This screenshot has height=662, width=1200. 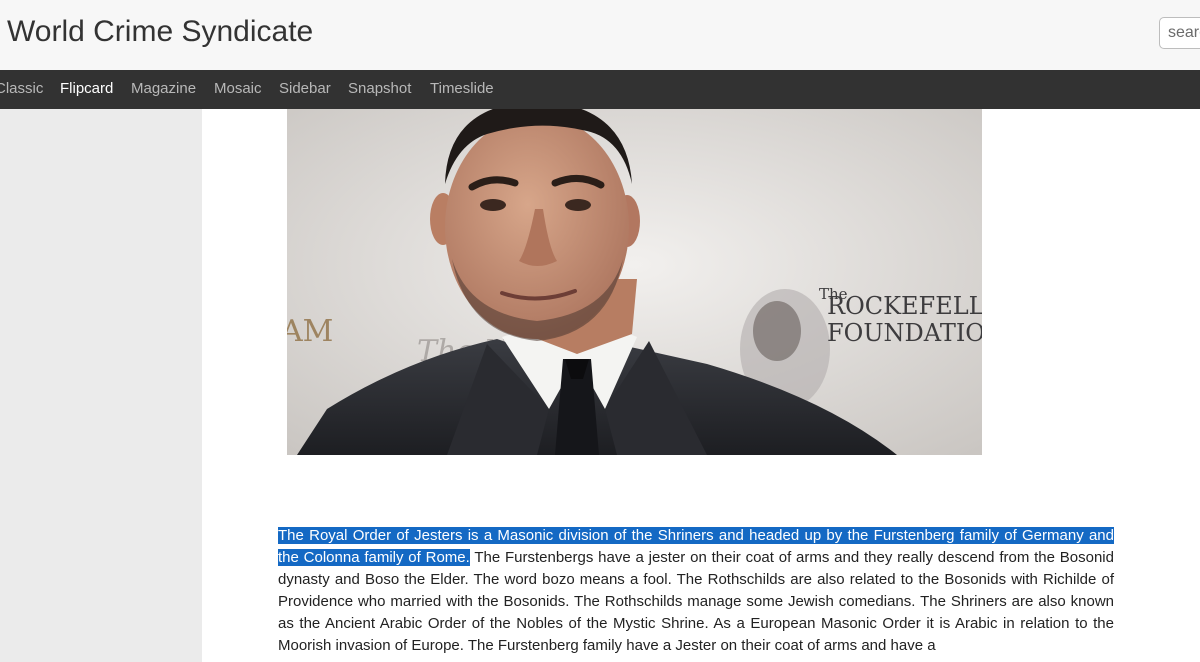 I want to click on nav-item-snapshot: Snapshot, so click(x=379, y=88).